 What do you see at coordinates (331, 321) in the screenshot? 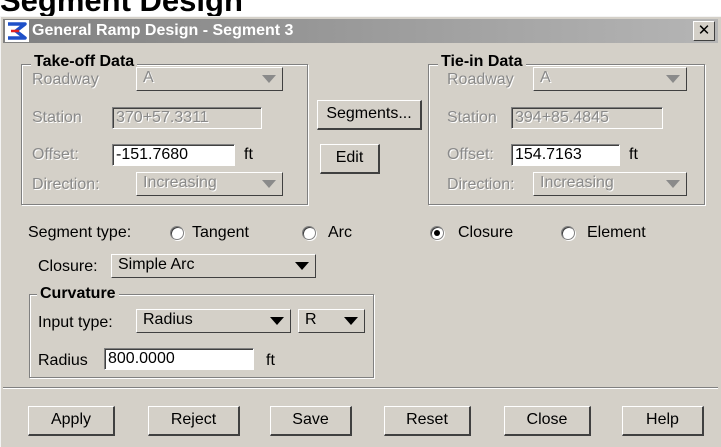
I see `curvature-mode-select: R` at bounding box center [331, 321].